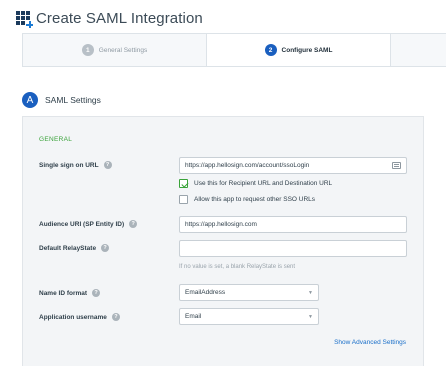 This screenshot has height=366, width=446. Describe the element at coordinates (418, 50) in the screenshot. I see `wizard-step-next` at that location.